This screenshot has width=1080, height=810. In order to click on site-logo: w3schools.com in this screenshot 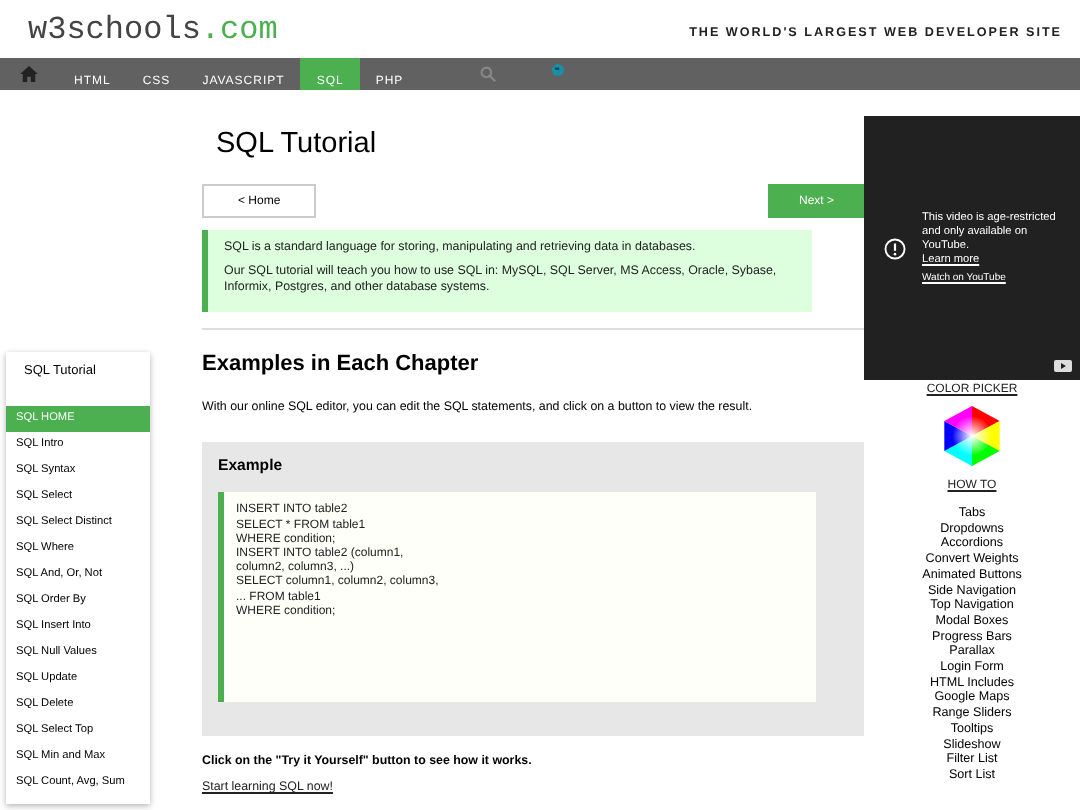, I will do `click(153, 29)`.